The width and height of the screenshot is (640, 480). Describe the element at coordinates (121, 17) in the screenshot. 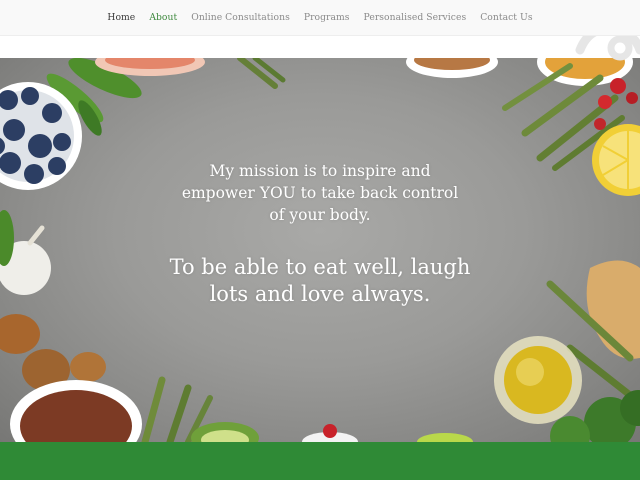

I see `nav-link-home: Home` at that location.